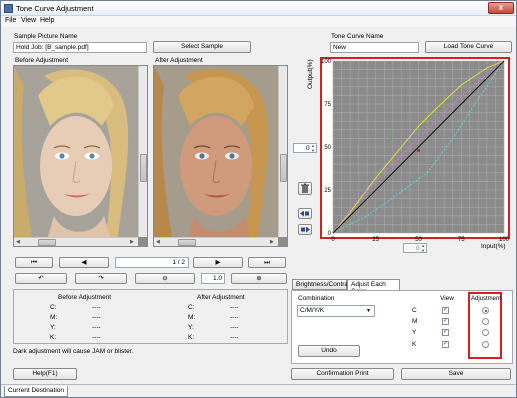  I want to click on load-tone-curve-button: Load Tone Curve, so click(468, 47).